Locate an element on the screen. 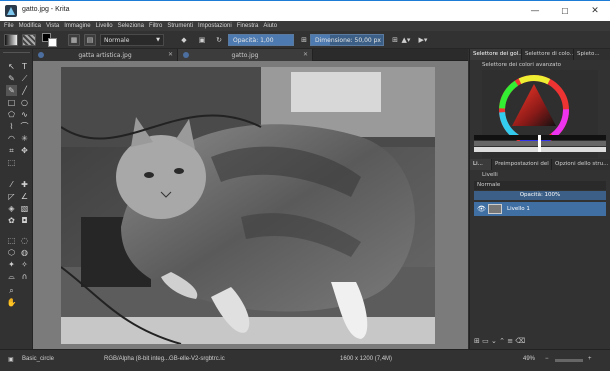 The image size is (610, 371). ellipse-tool-icon: ○ is located at coordinates (24, 102).